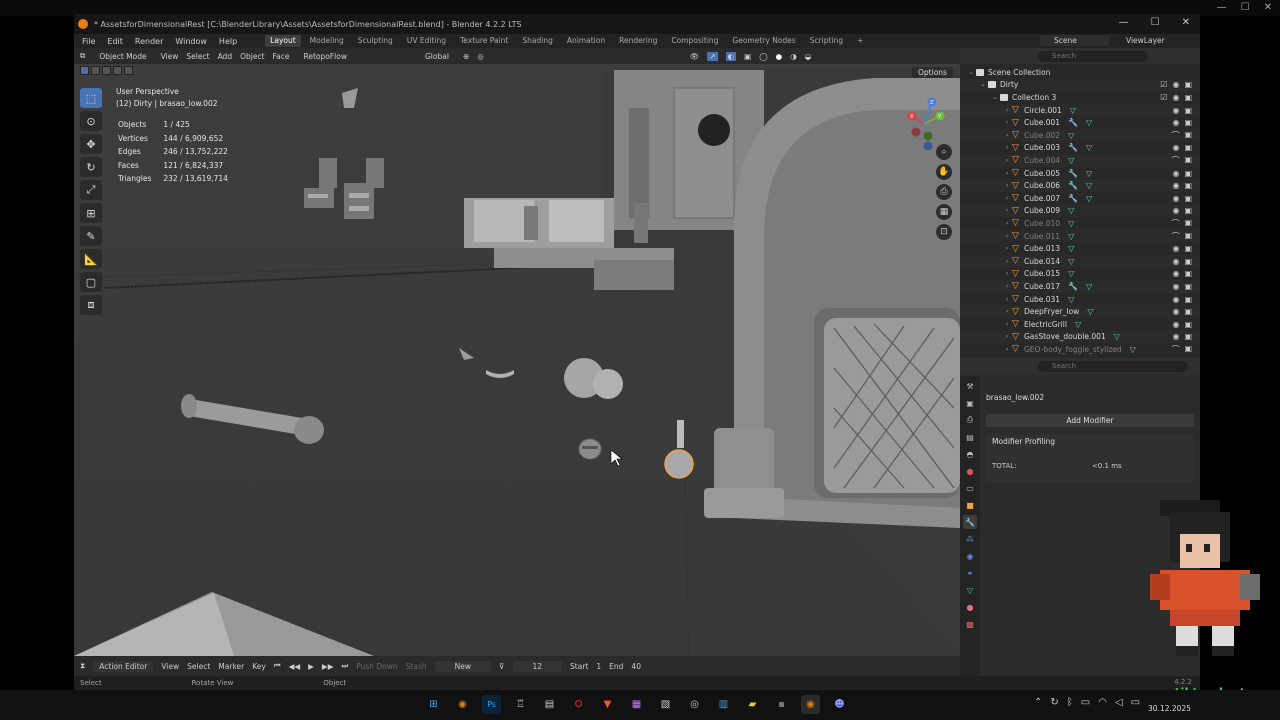  Describe the element at coordinates (810, 704) in the screenshot. I see `blender-active-icon: ◉` at that location.